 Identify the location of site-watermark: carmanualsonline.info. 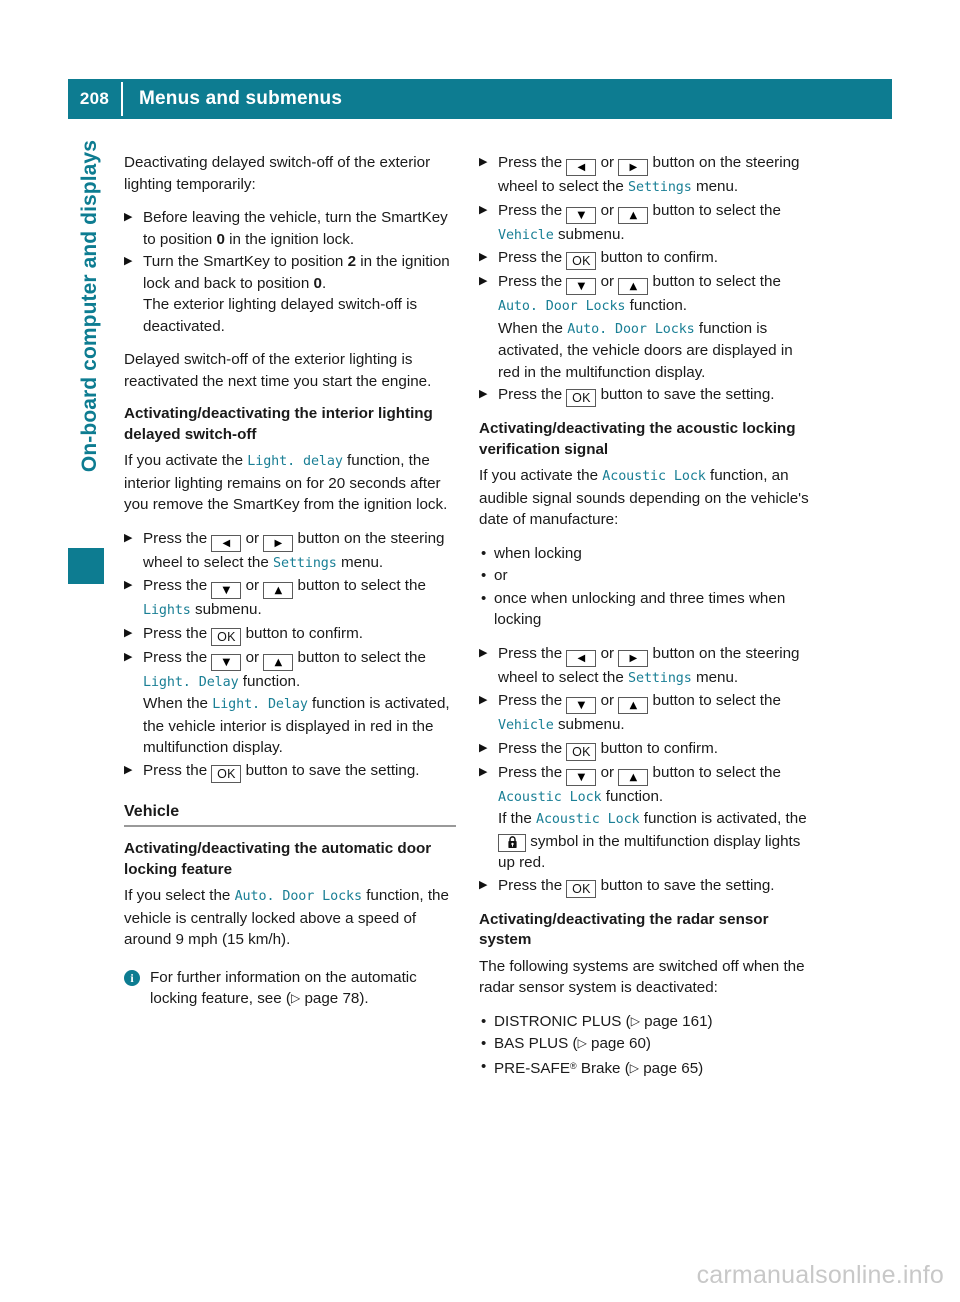
(820, 1275).